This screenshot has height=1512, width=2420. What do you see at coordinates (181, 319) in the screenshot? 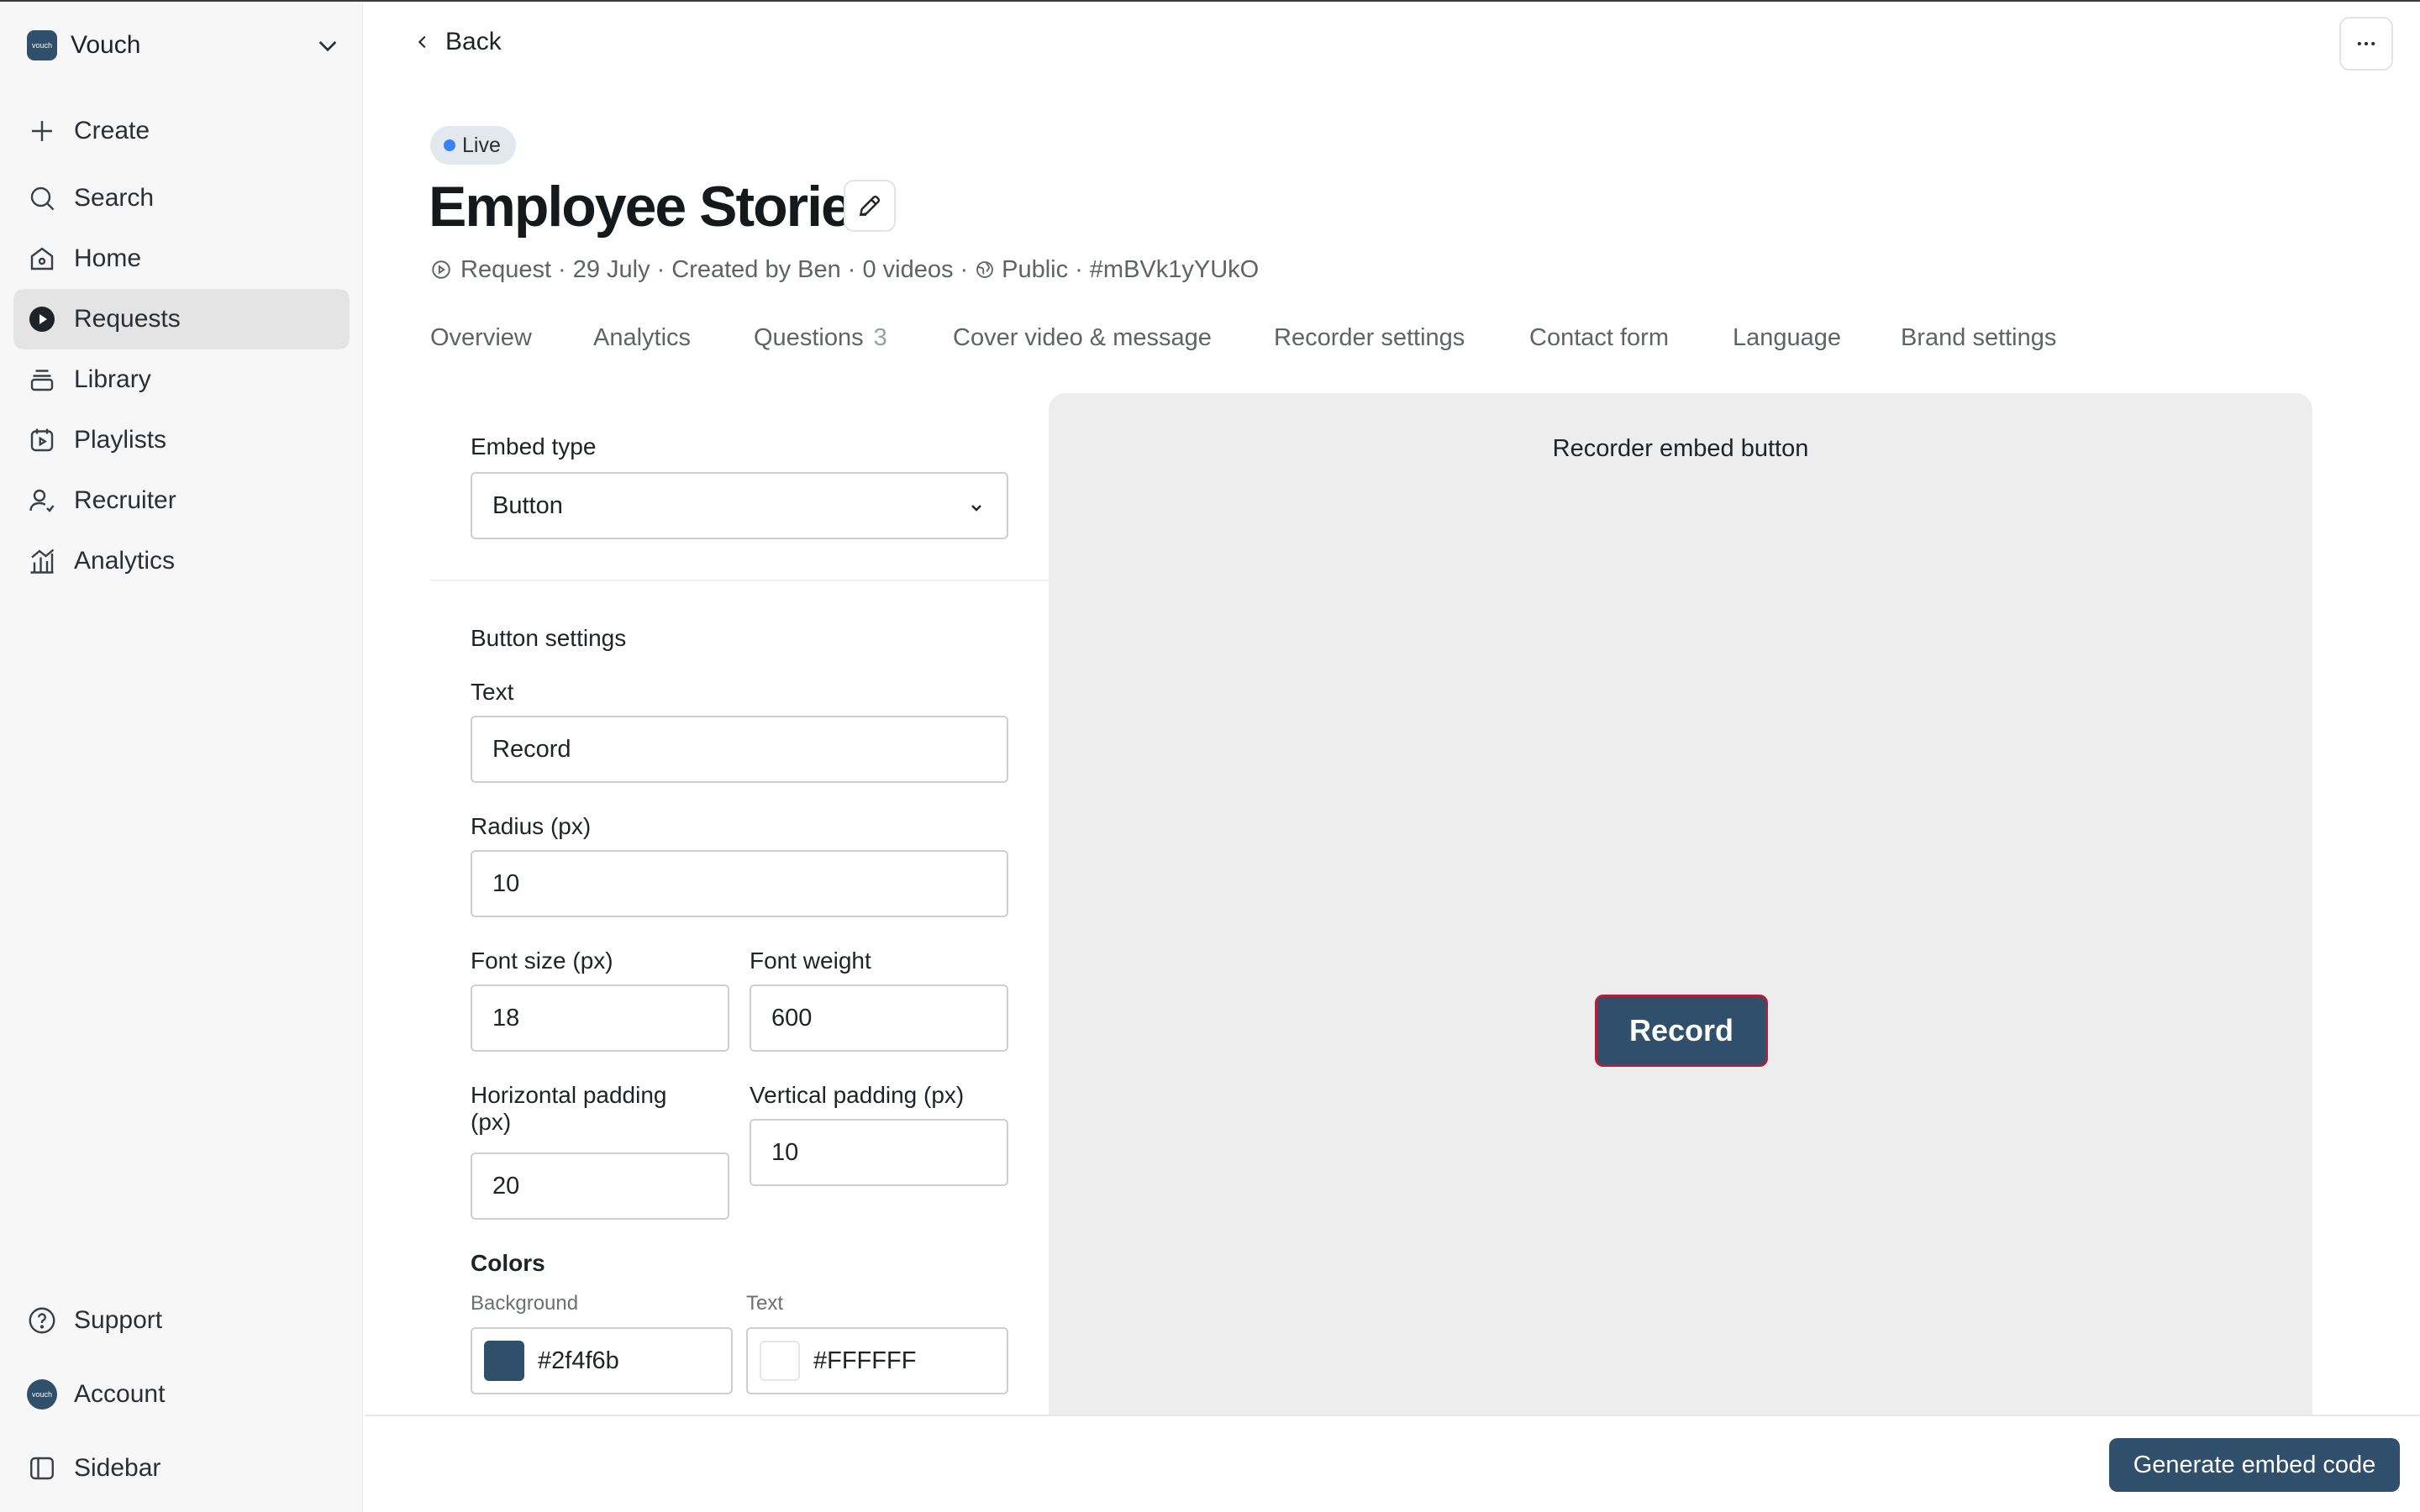
I see `sidebar-item-requests: Requests` at bounding box center [181, 319].